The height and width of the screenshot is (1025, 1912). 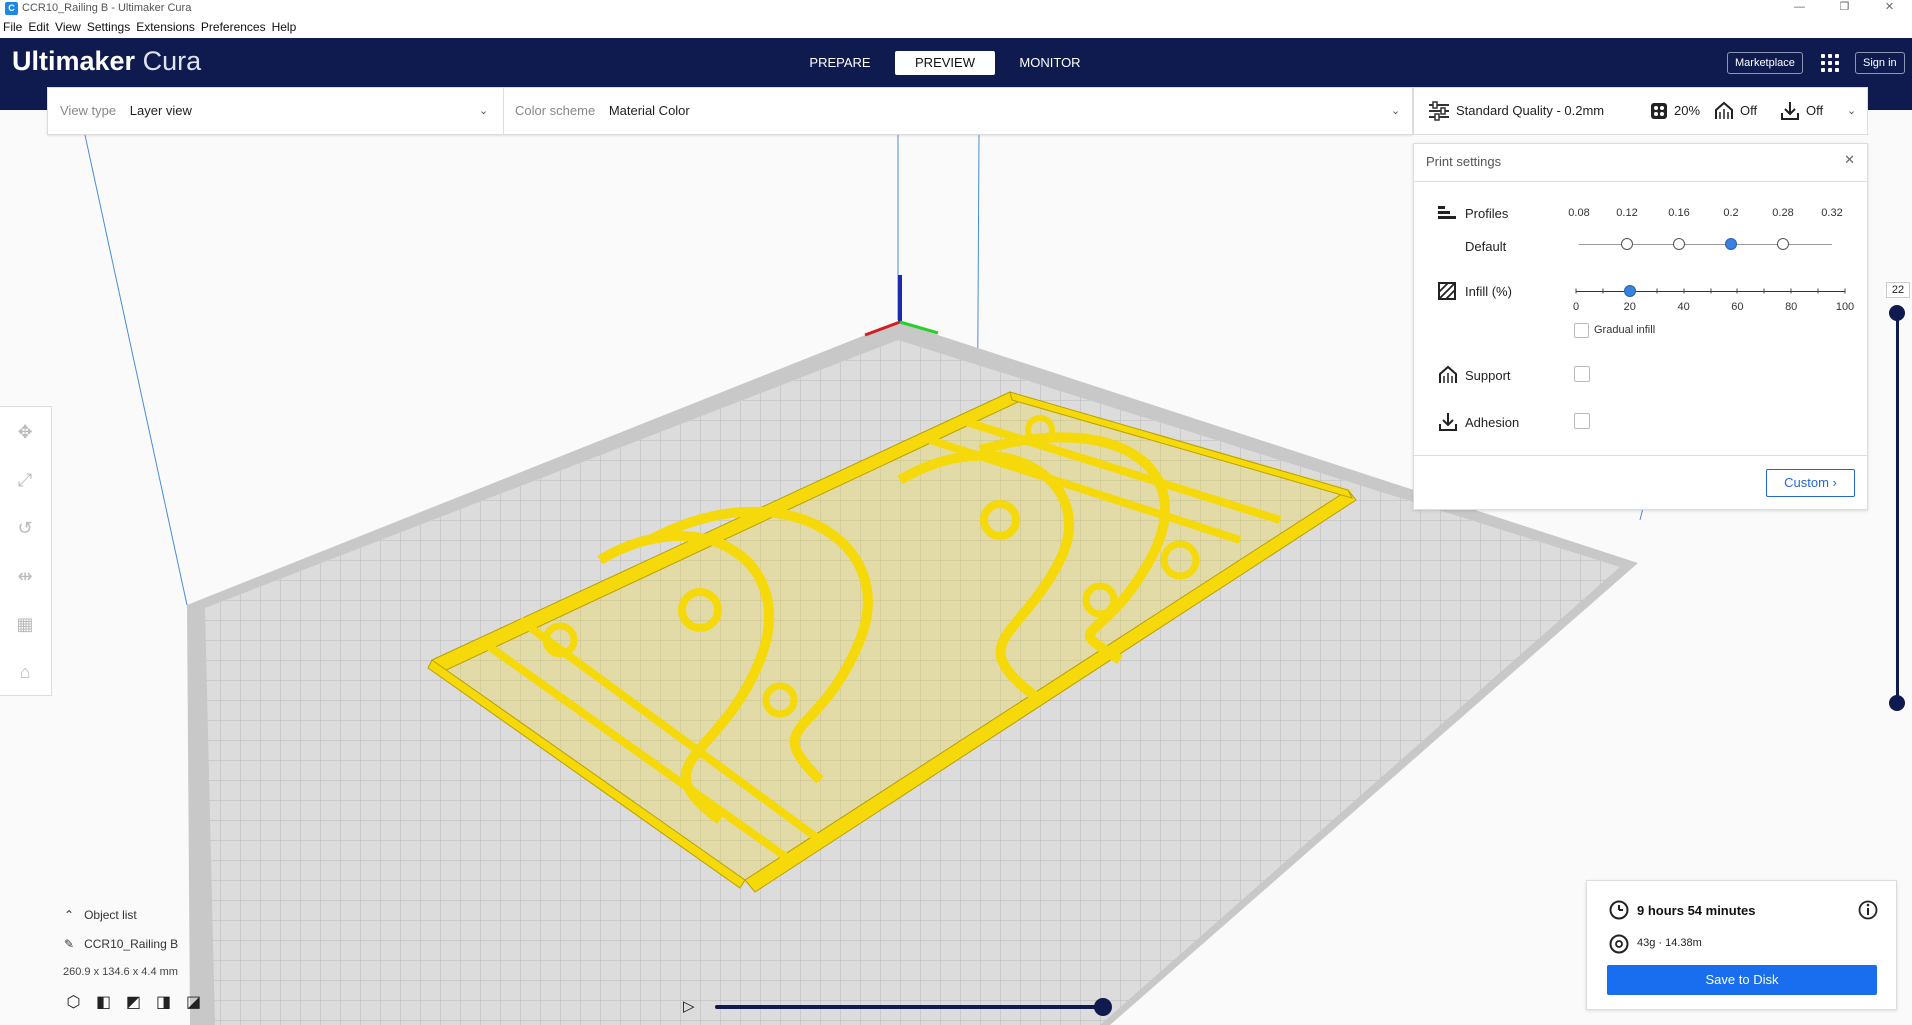 What do you see at coordinates (163, 1002) in the screenshot?
I see `left-view-icon: ◨` at bounding box center [163, 1002].